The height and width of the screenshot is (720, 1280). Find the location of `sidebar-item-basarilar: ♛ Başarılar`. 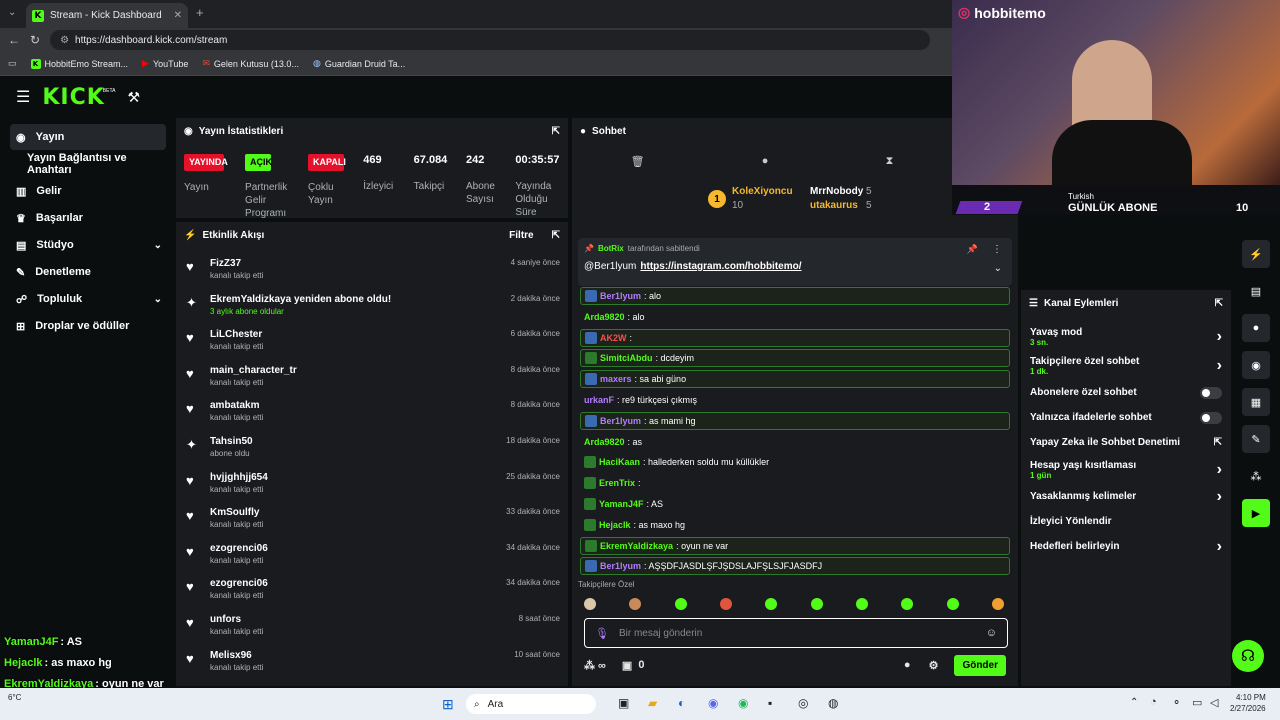

sidebar-item-basarilar: ♛ Başarılar is located at coordinates (86, 218).